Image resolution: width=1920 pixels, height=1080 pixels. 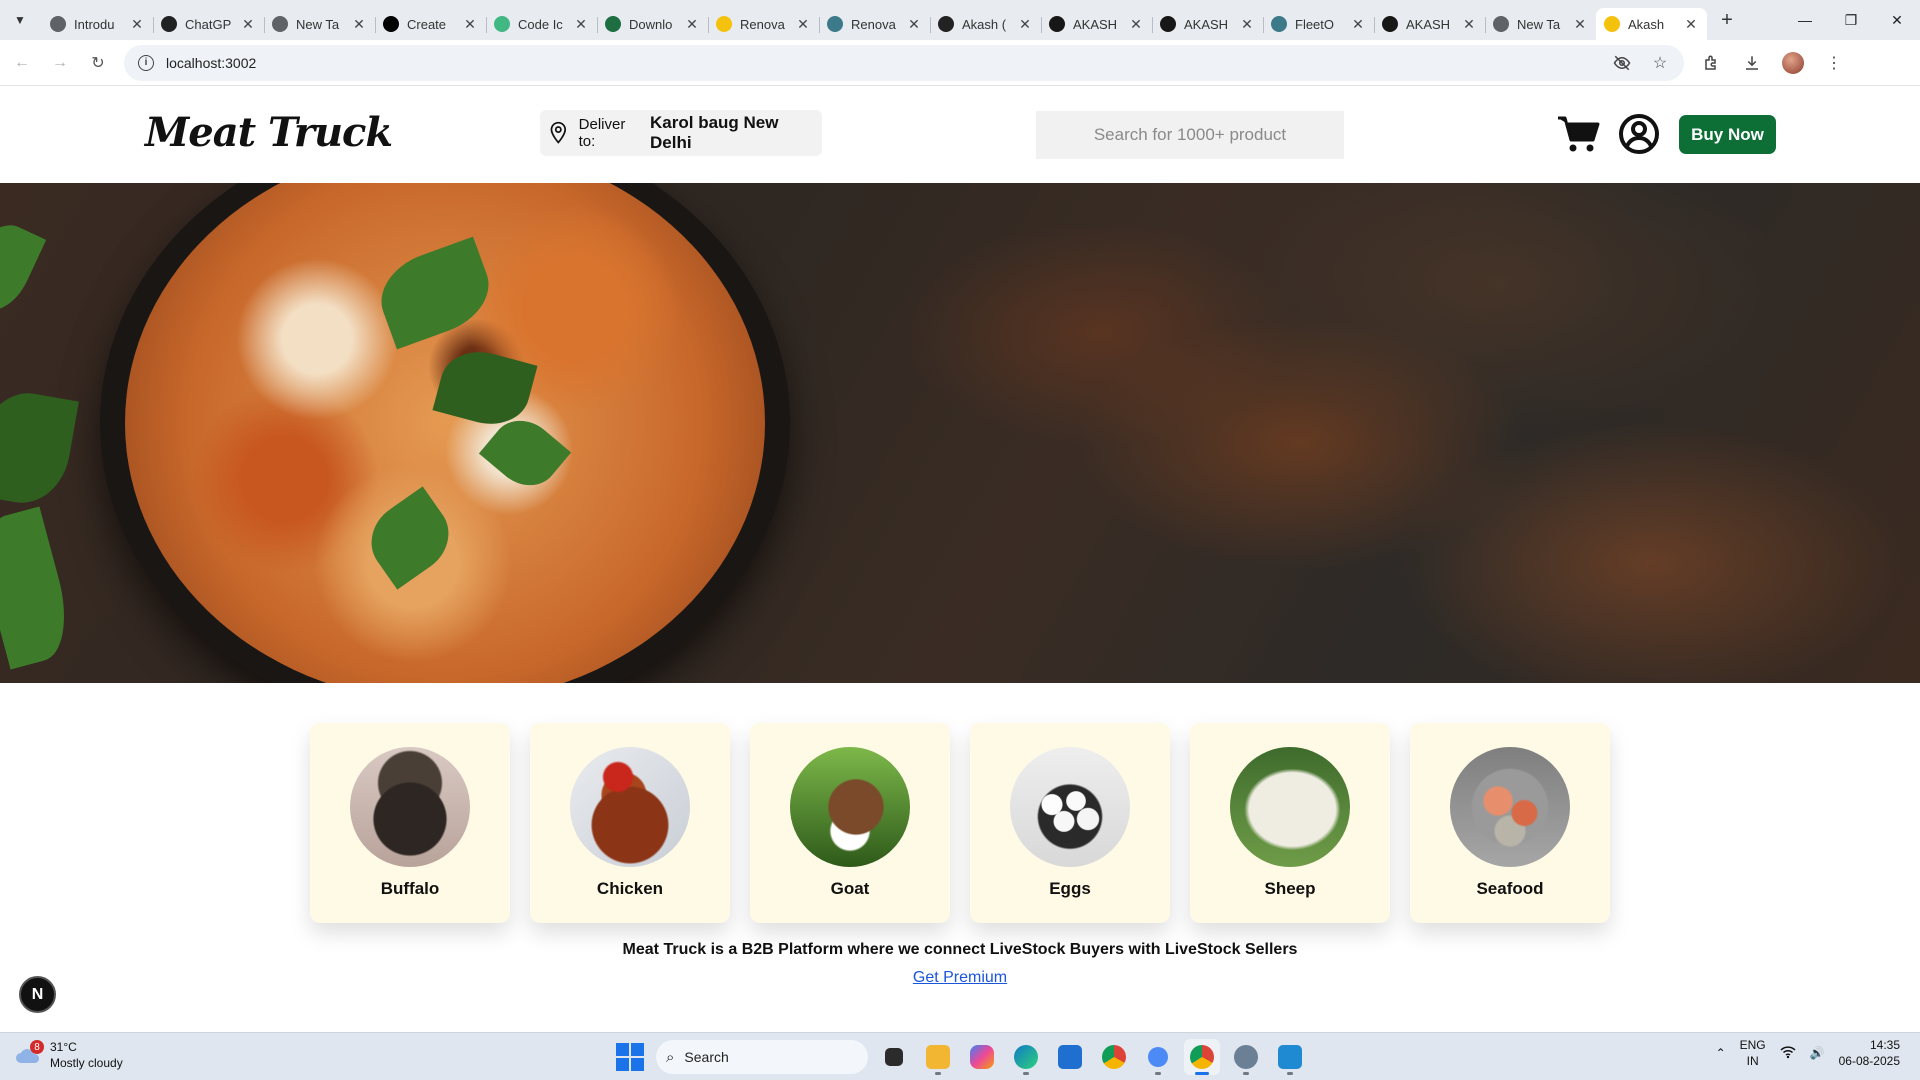 I want to click on download-icon, so click(x=1752, y=63).